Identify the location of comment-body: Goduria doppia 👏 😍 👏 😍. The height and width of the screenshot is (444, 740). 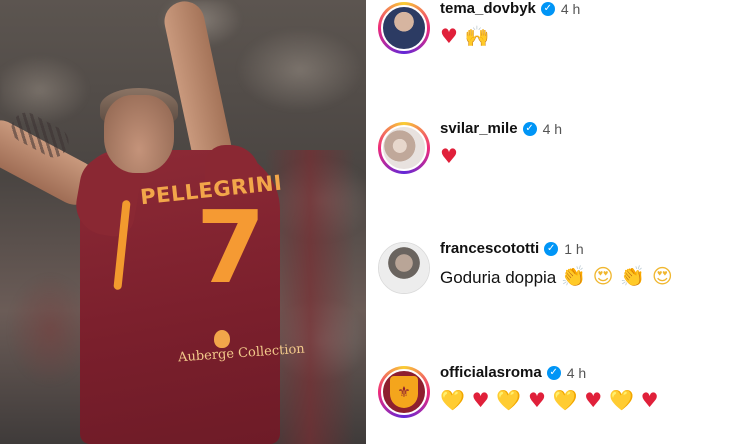
(557, 276).